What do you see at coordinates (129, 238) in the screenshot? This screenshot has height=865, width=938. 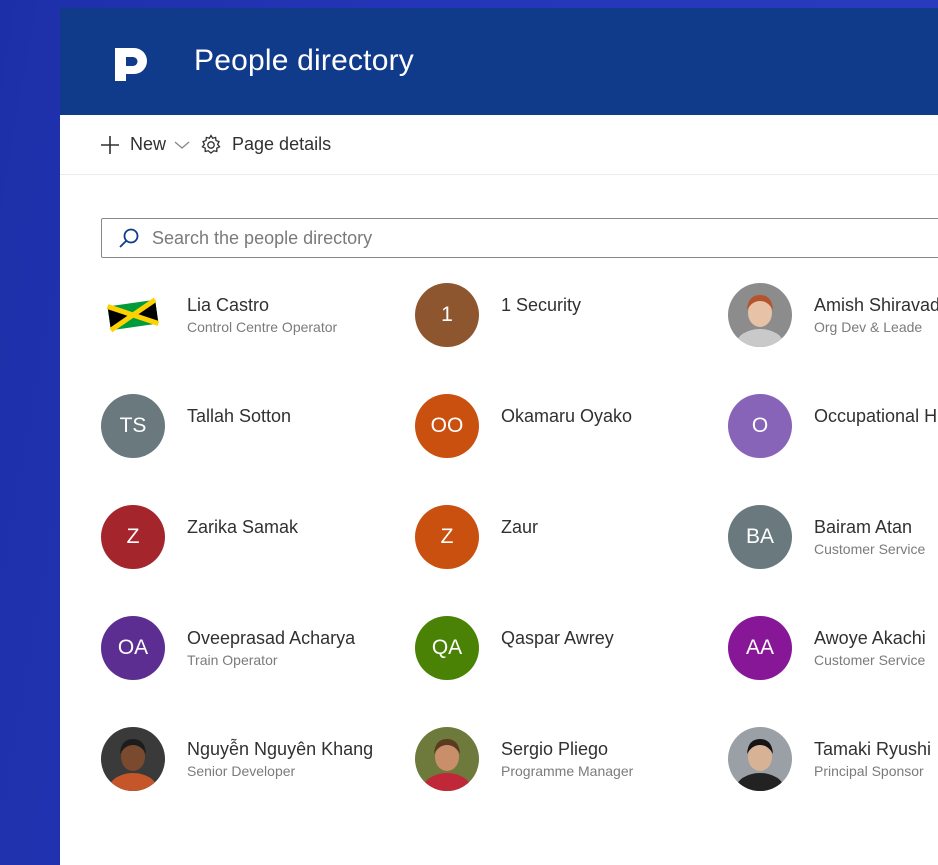 I see `search-icon` at bounding box center [129, 238].